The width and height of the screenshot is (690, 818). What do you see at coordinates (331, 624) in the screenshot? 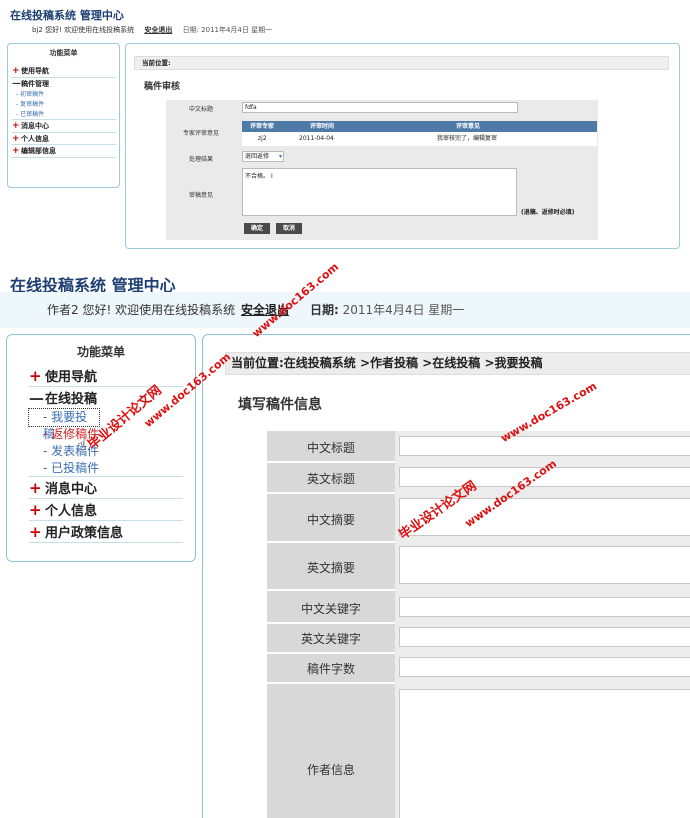
I see `label-column` at bounding box center [331, 624].